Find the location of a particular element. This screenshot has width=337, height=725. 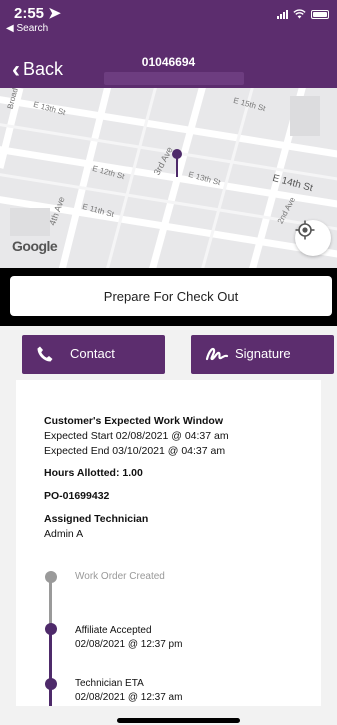

header-bar: 2:55 ➤ ◀ Search ‹ Back 01046694 is located at coordinates (168, 44).